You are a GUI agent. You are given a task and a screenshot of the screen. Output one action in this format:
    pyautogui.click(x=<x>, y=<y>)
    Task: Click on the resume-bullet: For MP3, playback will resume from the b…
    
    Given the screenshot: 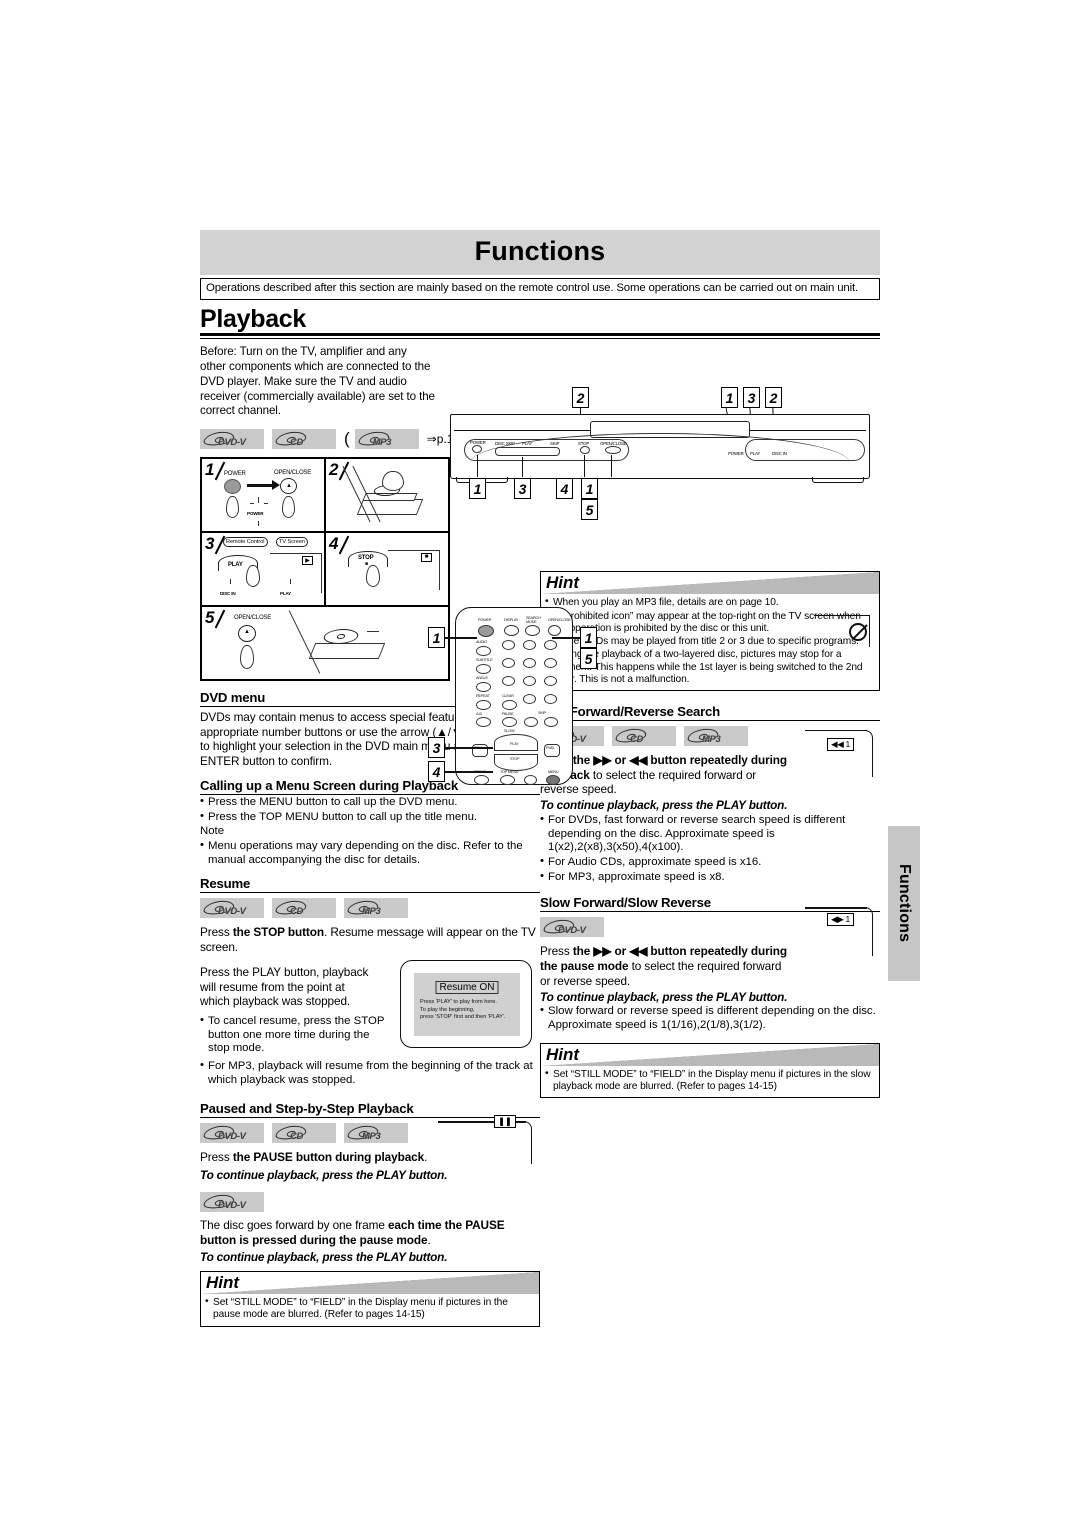 What is the action you would take?
    pyautogui.click(x=370, y=1073)
    